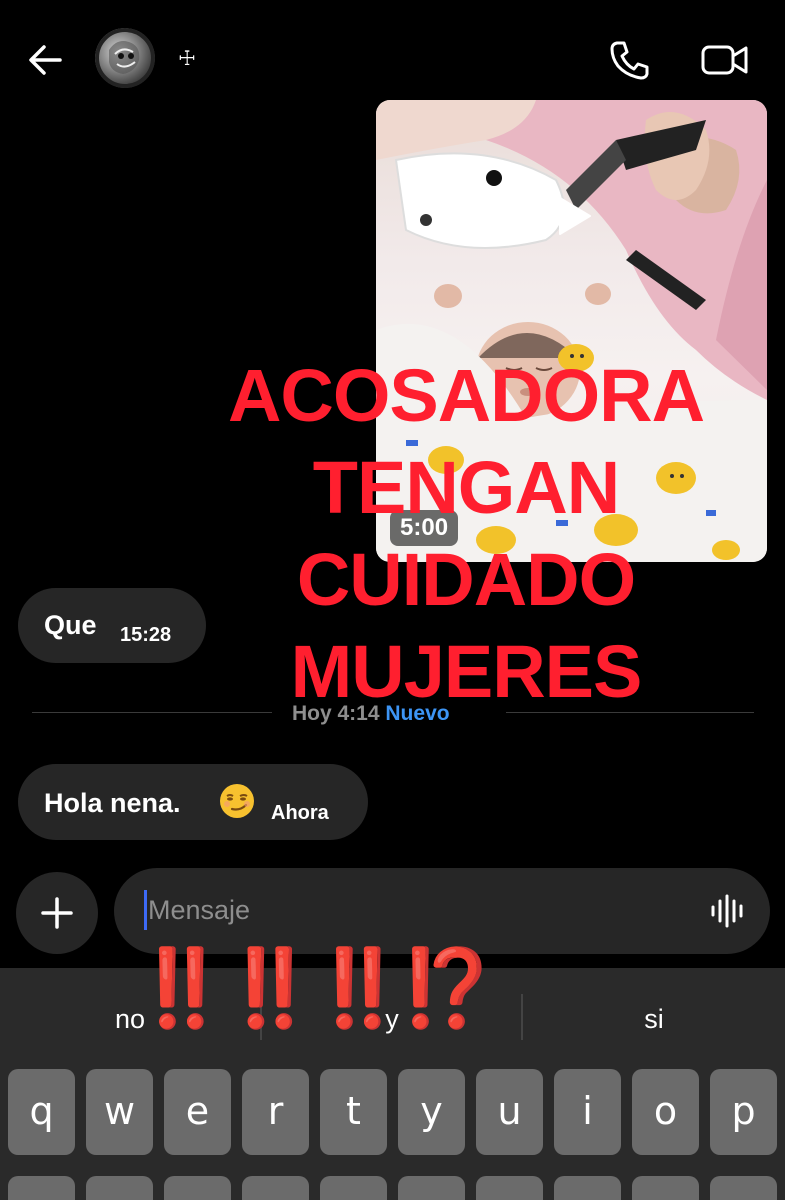 This screenshot has height=1200, width=785. Describe the element at coordinates (112, 625) in the screenshot. I see `message-bubble: Que 15:28` at that location.